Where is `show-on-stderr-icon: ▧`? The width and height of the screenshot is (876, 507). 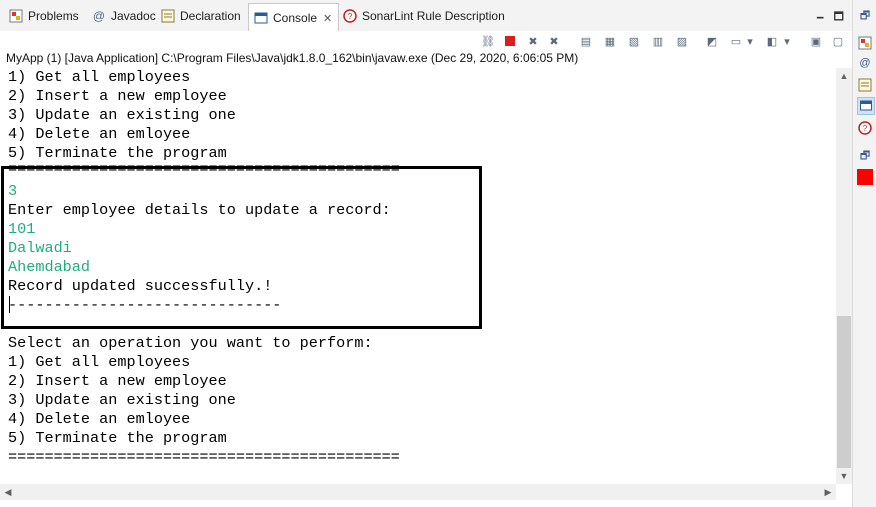 show-on-stderr-icon: ▧ is located at coordinates (634, 41).